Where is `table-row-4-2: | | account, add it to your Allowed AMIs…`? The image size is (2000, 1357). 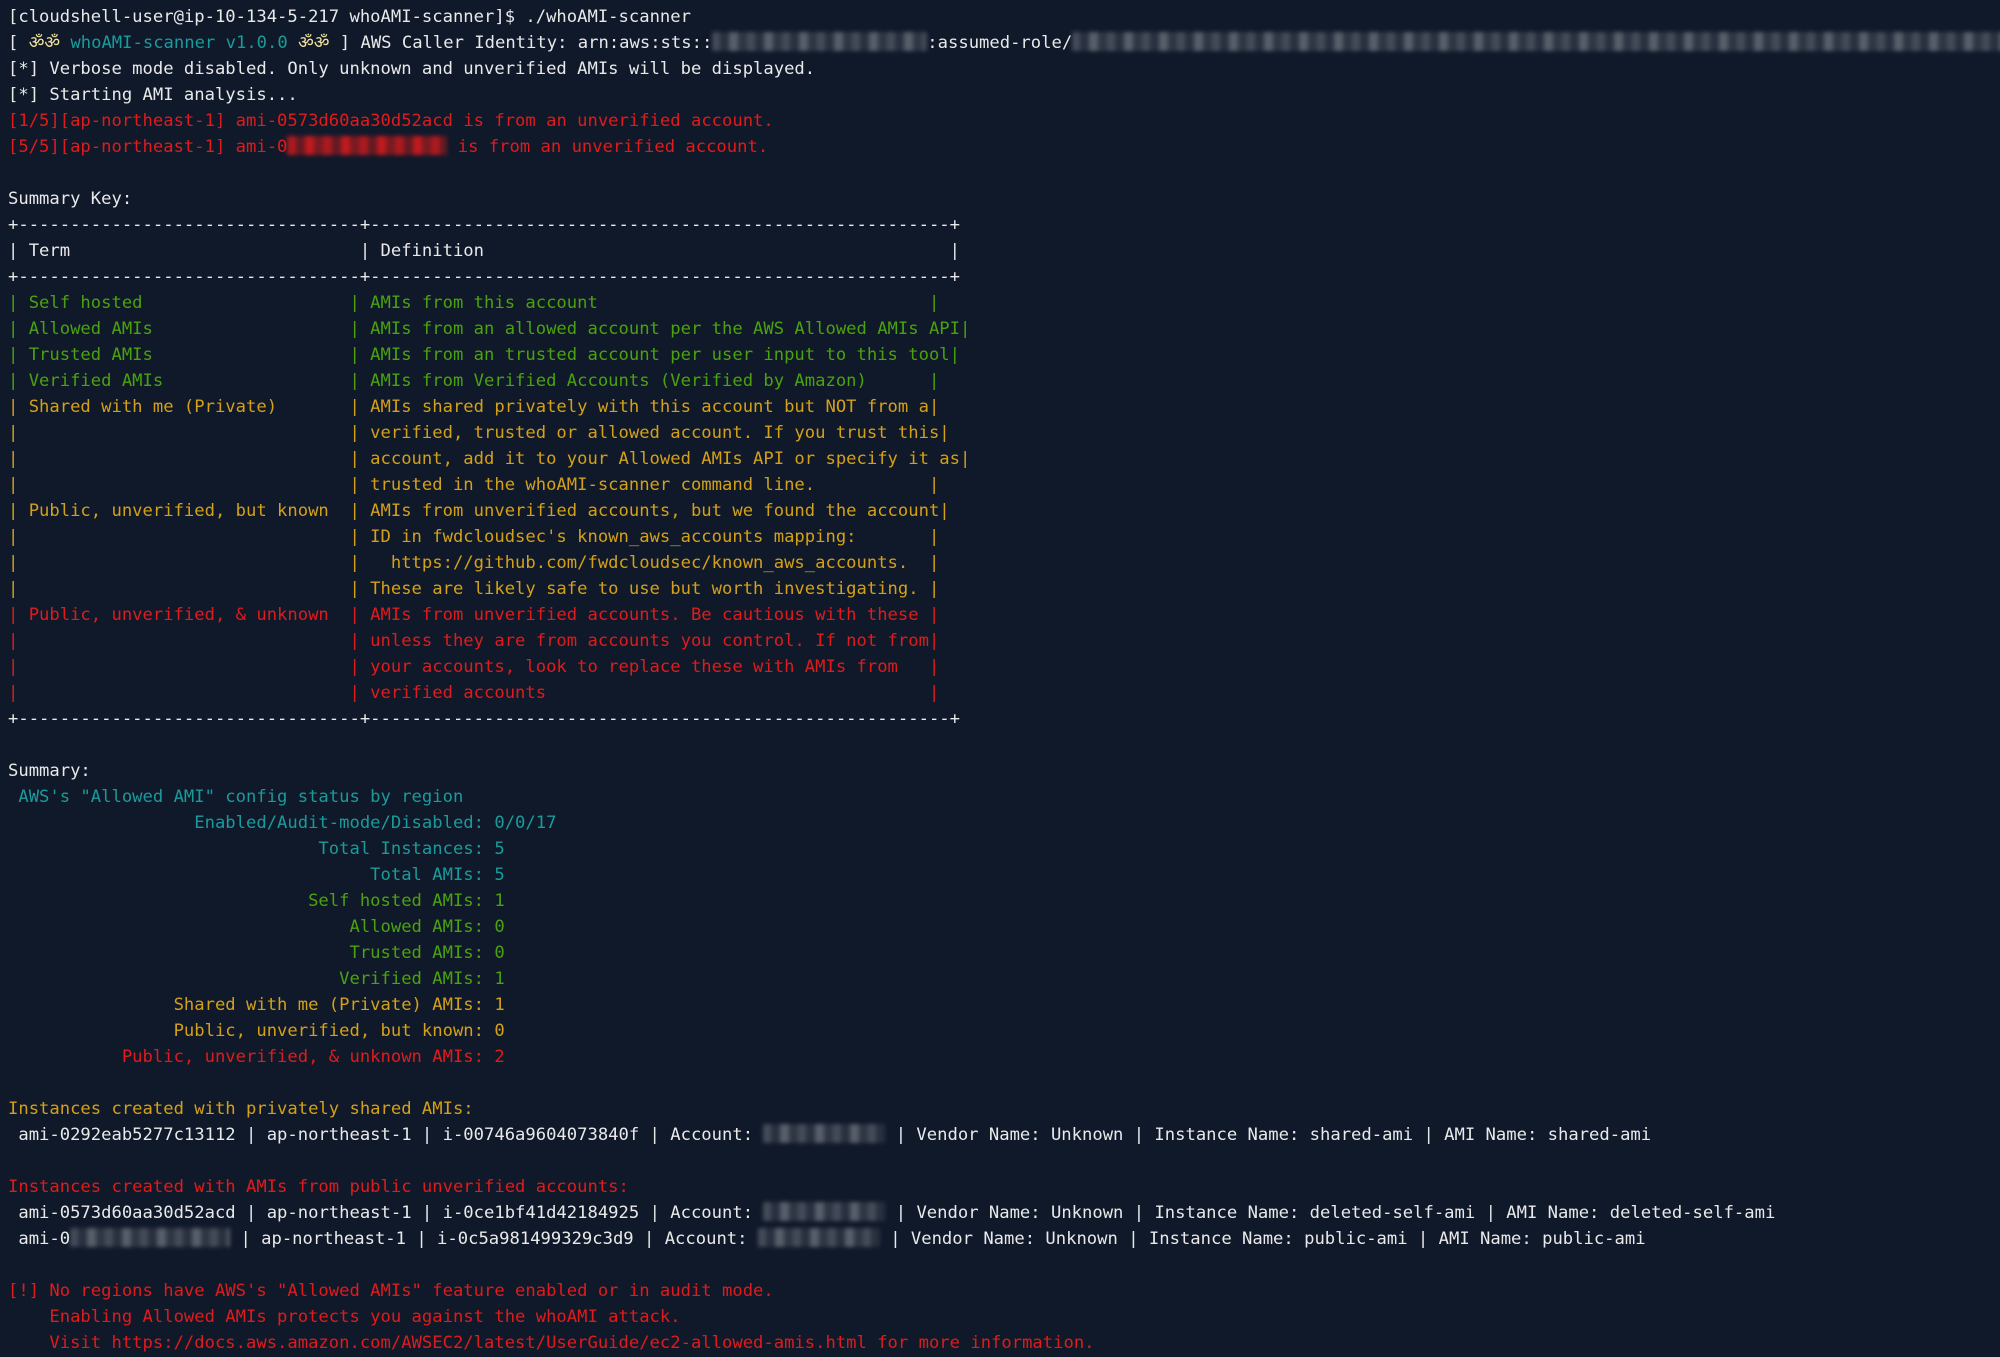
table-row-4-2: | | account, add it to your Allowed AMIs… is located at coordinates (1004, 459).